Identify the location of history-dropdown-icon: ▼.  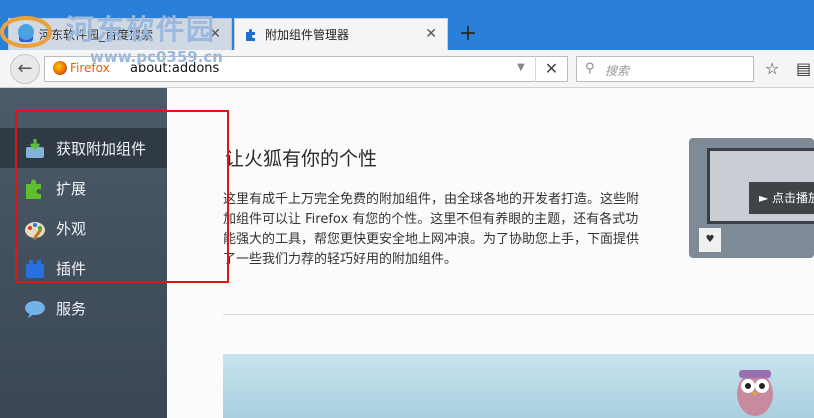
(521, 67).